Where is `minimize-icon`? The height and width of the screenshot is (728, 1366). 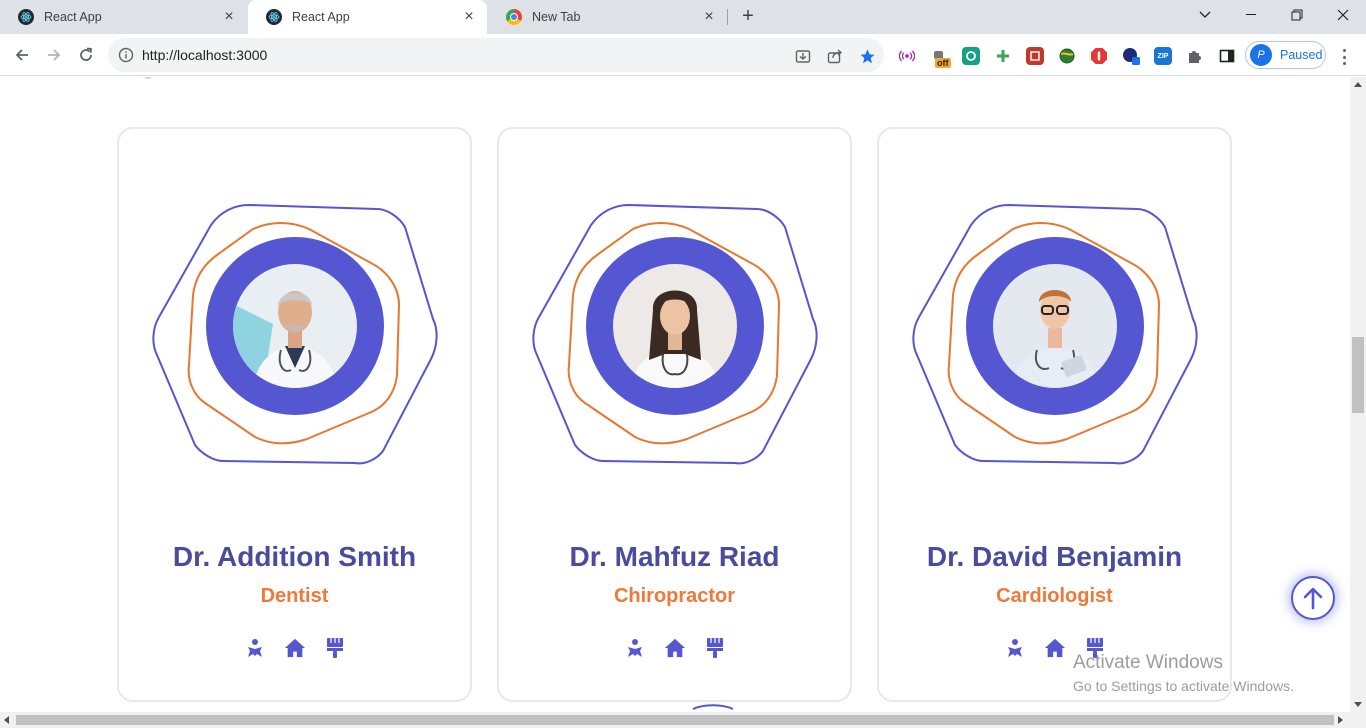
minimize-icon is located at coordinates (1251, 14).